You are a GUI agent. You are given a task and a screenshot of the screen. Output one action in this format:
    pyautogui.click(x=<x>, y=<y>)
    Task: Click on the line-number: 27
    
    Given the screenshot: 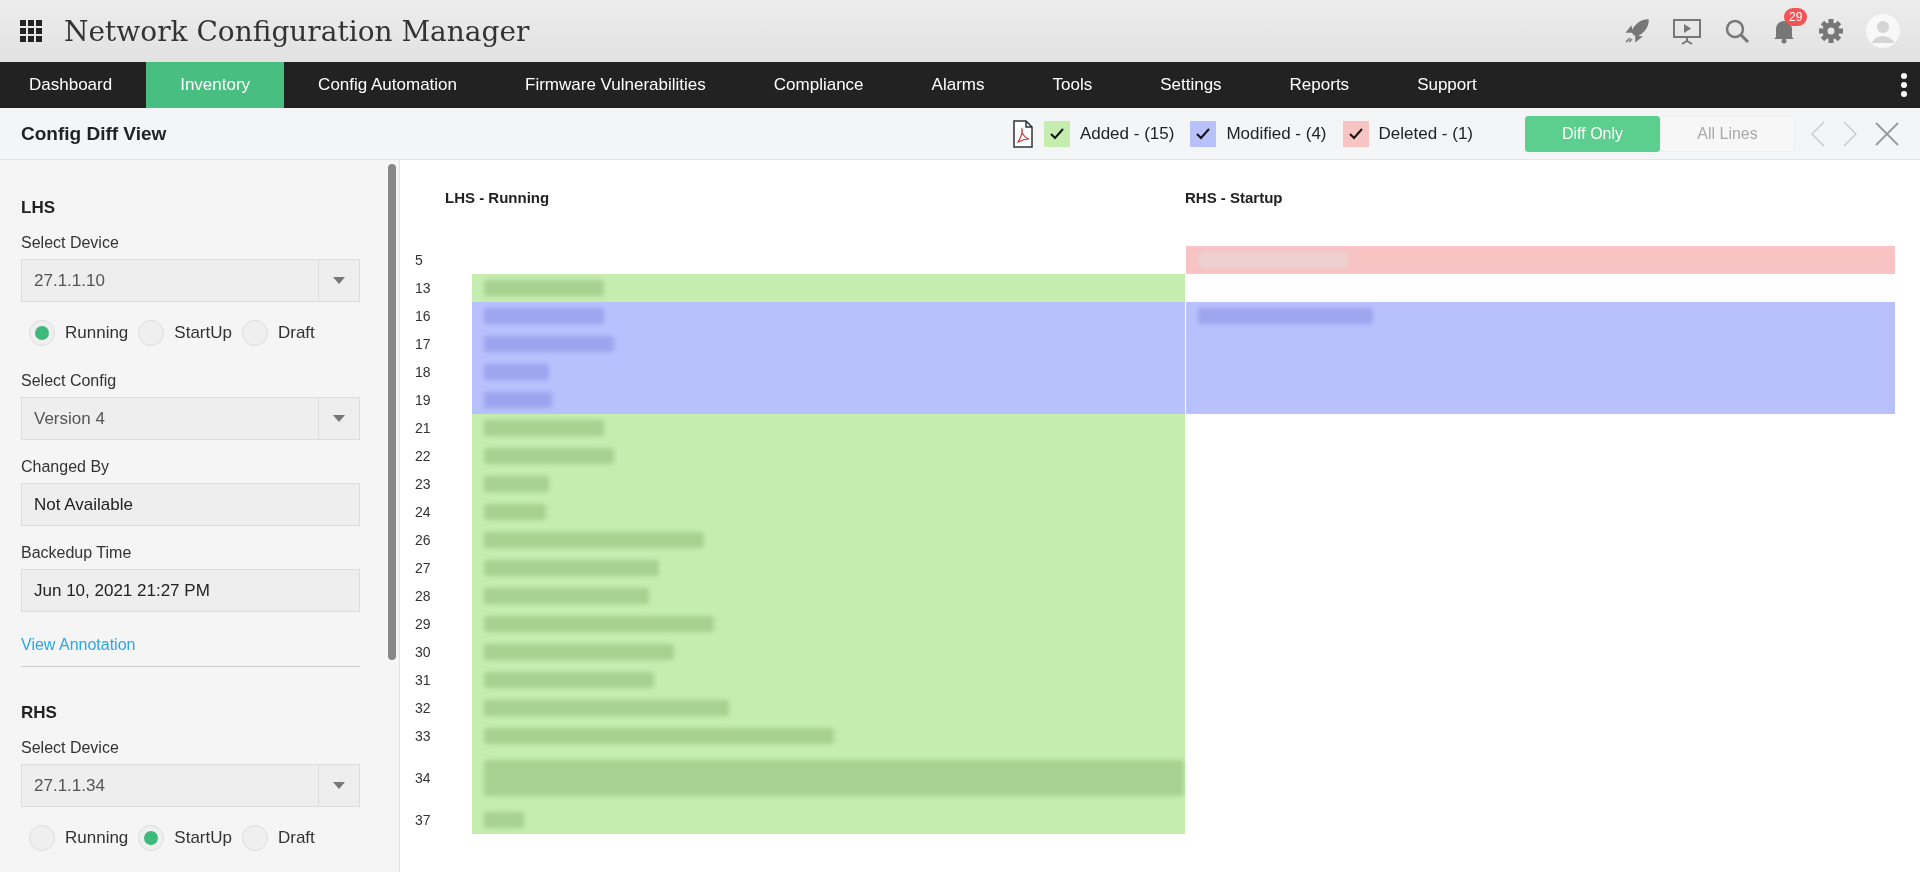 What is the action you would take?
    pyautogui.click(x=423, y=568)
    